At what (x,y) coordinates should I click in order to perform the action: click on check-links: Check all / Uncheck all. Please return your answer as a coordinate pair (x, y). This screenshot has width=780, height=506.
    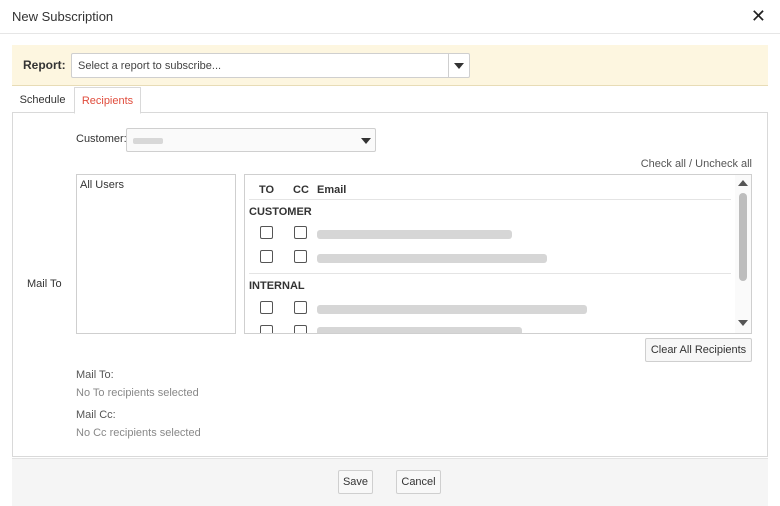
    Looking at the image, I should click on (696, 164).